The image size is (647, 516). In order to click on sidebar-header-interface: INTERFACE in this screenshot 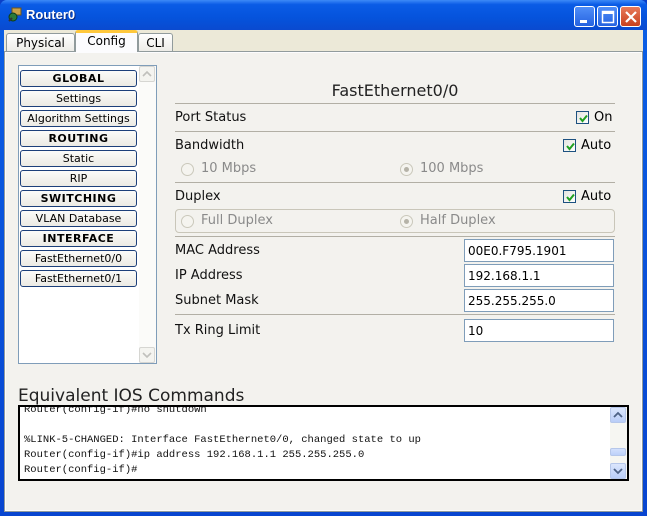, I will do `click(78, 238)`.